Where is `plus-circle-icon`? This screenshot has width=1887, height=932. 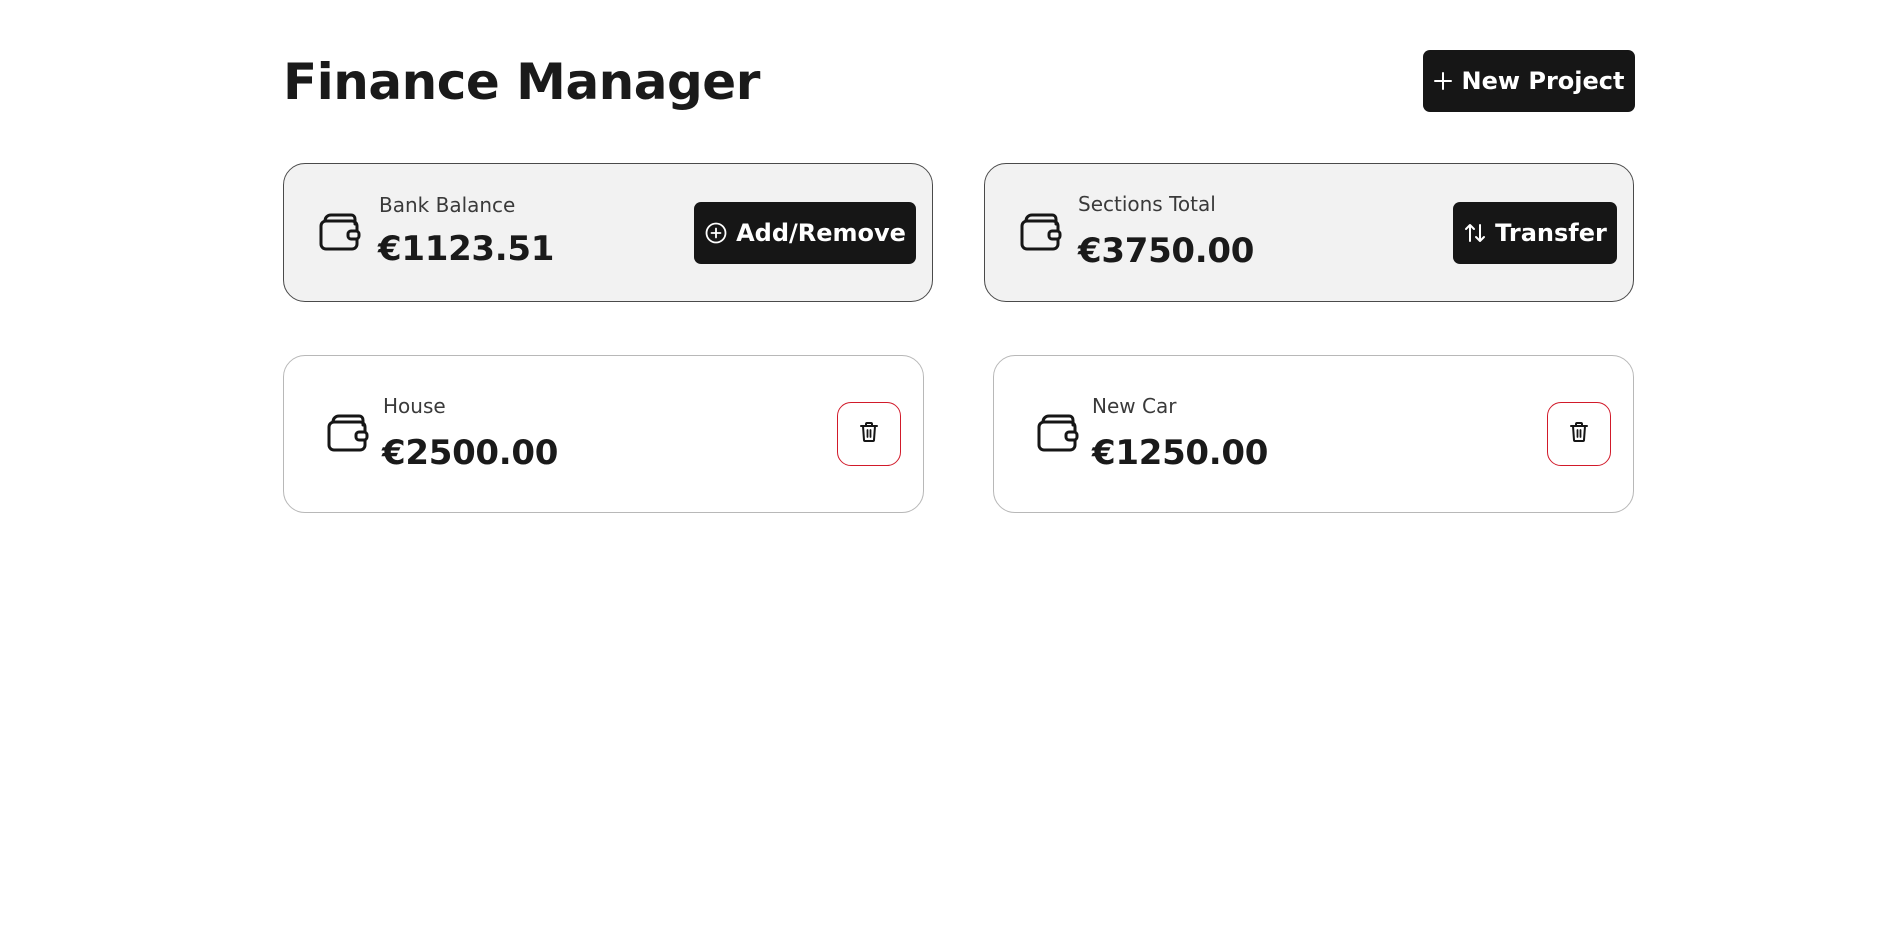 plus-circle-icon is located at coordinates (716, 233).